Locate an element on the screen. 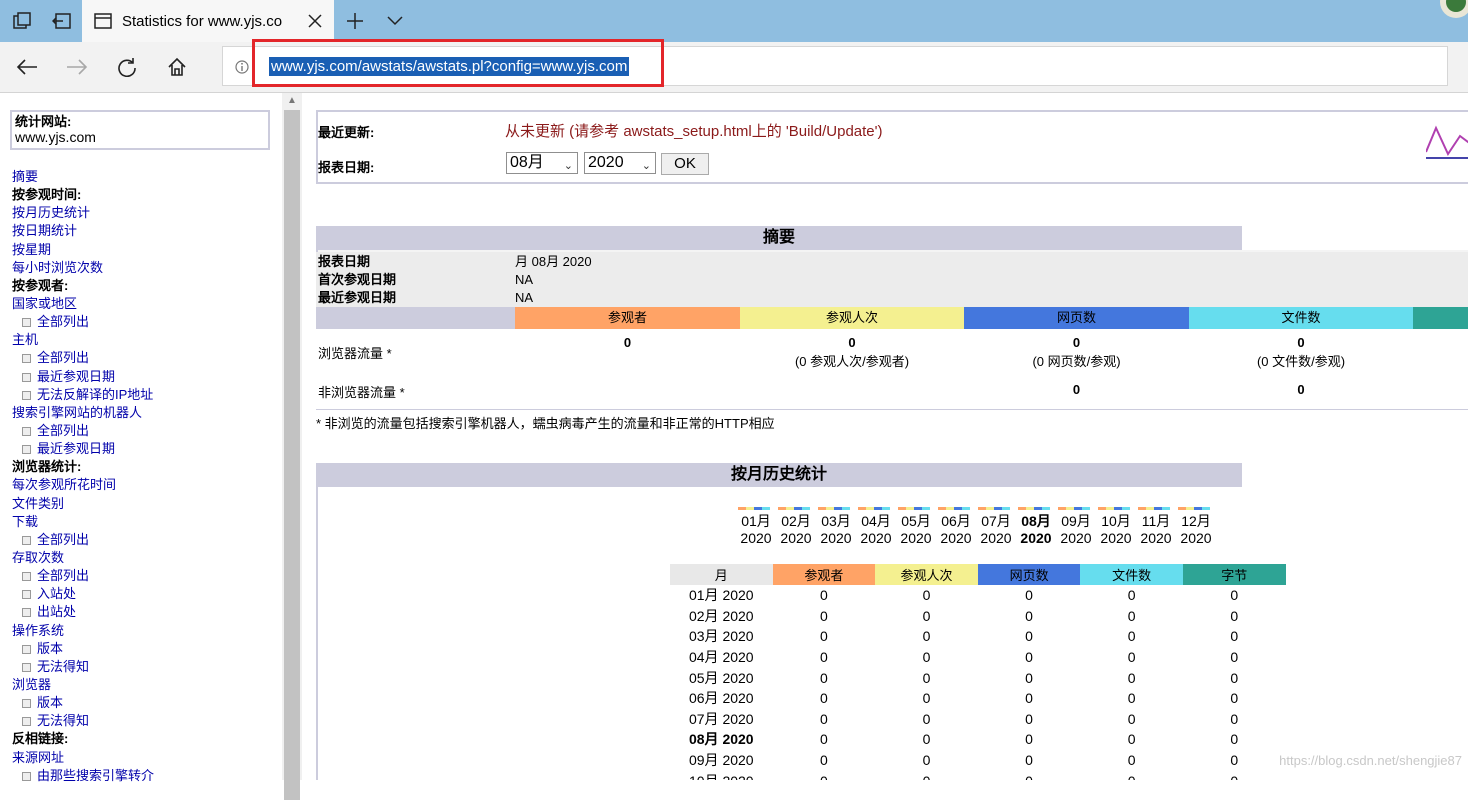 The image size is (1468, 800). sidebar-item: 由那些搜索引擎转介 is located at coordinates (144, 776).